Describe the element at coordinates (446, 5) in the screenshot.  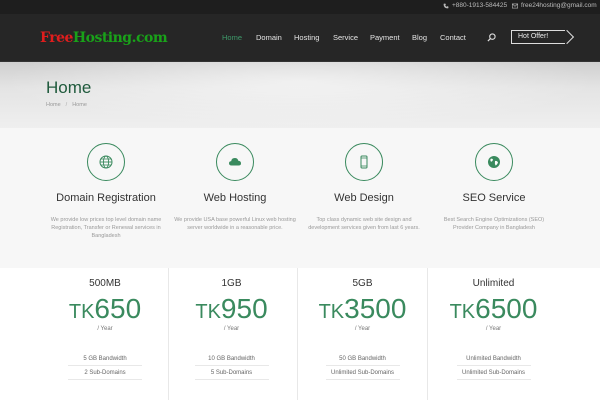
I see `phone-icon` at that location.